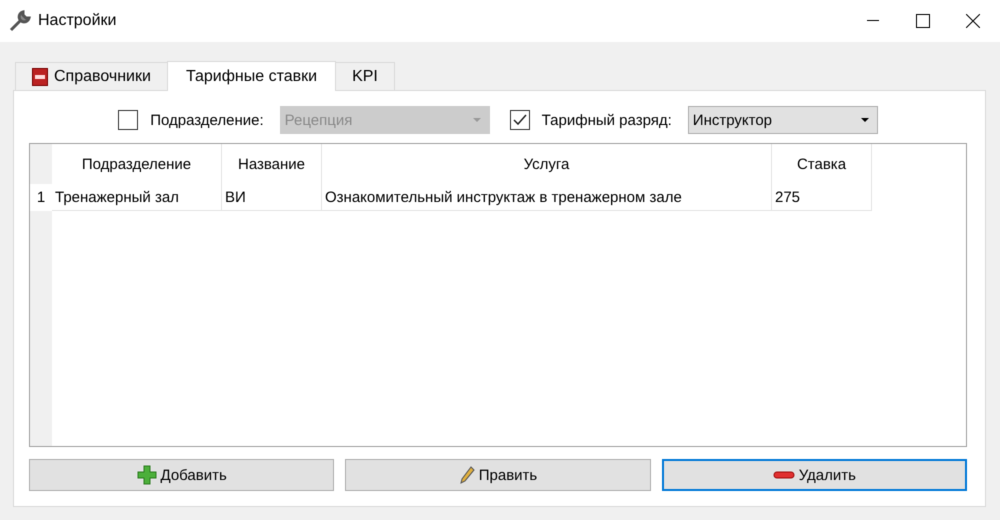 This screenshot has height=520, width=1000. I want to click on dropdown: Инструктор, so click(783, 120).